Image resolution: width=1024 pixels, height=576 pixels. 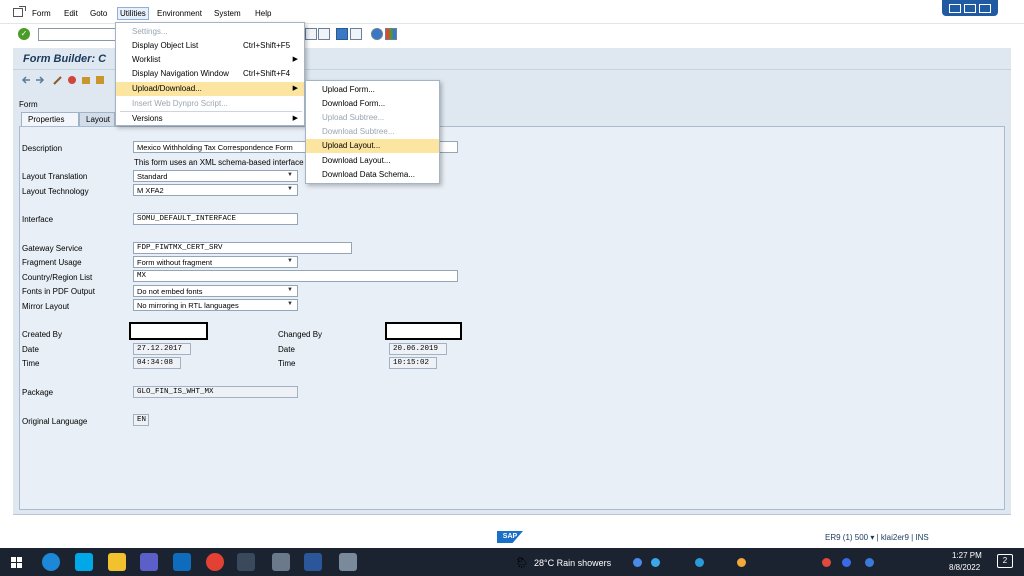 What do you see at coordinates (955, 8) in the screenshot?
I see `minimize-icon` at bounding box center [955, 8].